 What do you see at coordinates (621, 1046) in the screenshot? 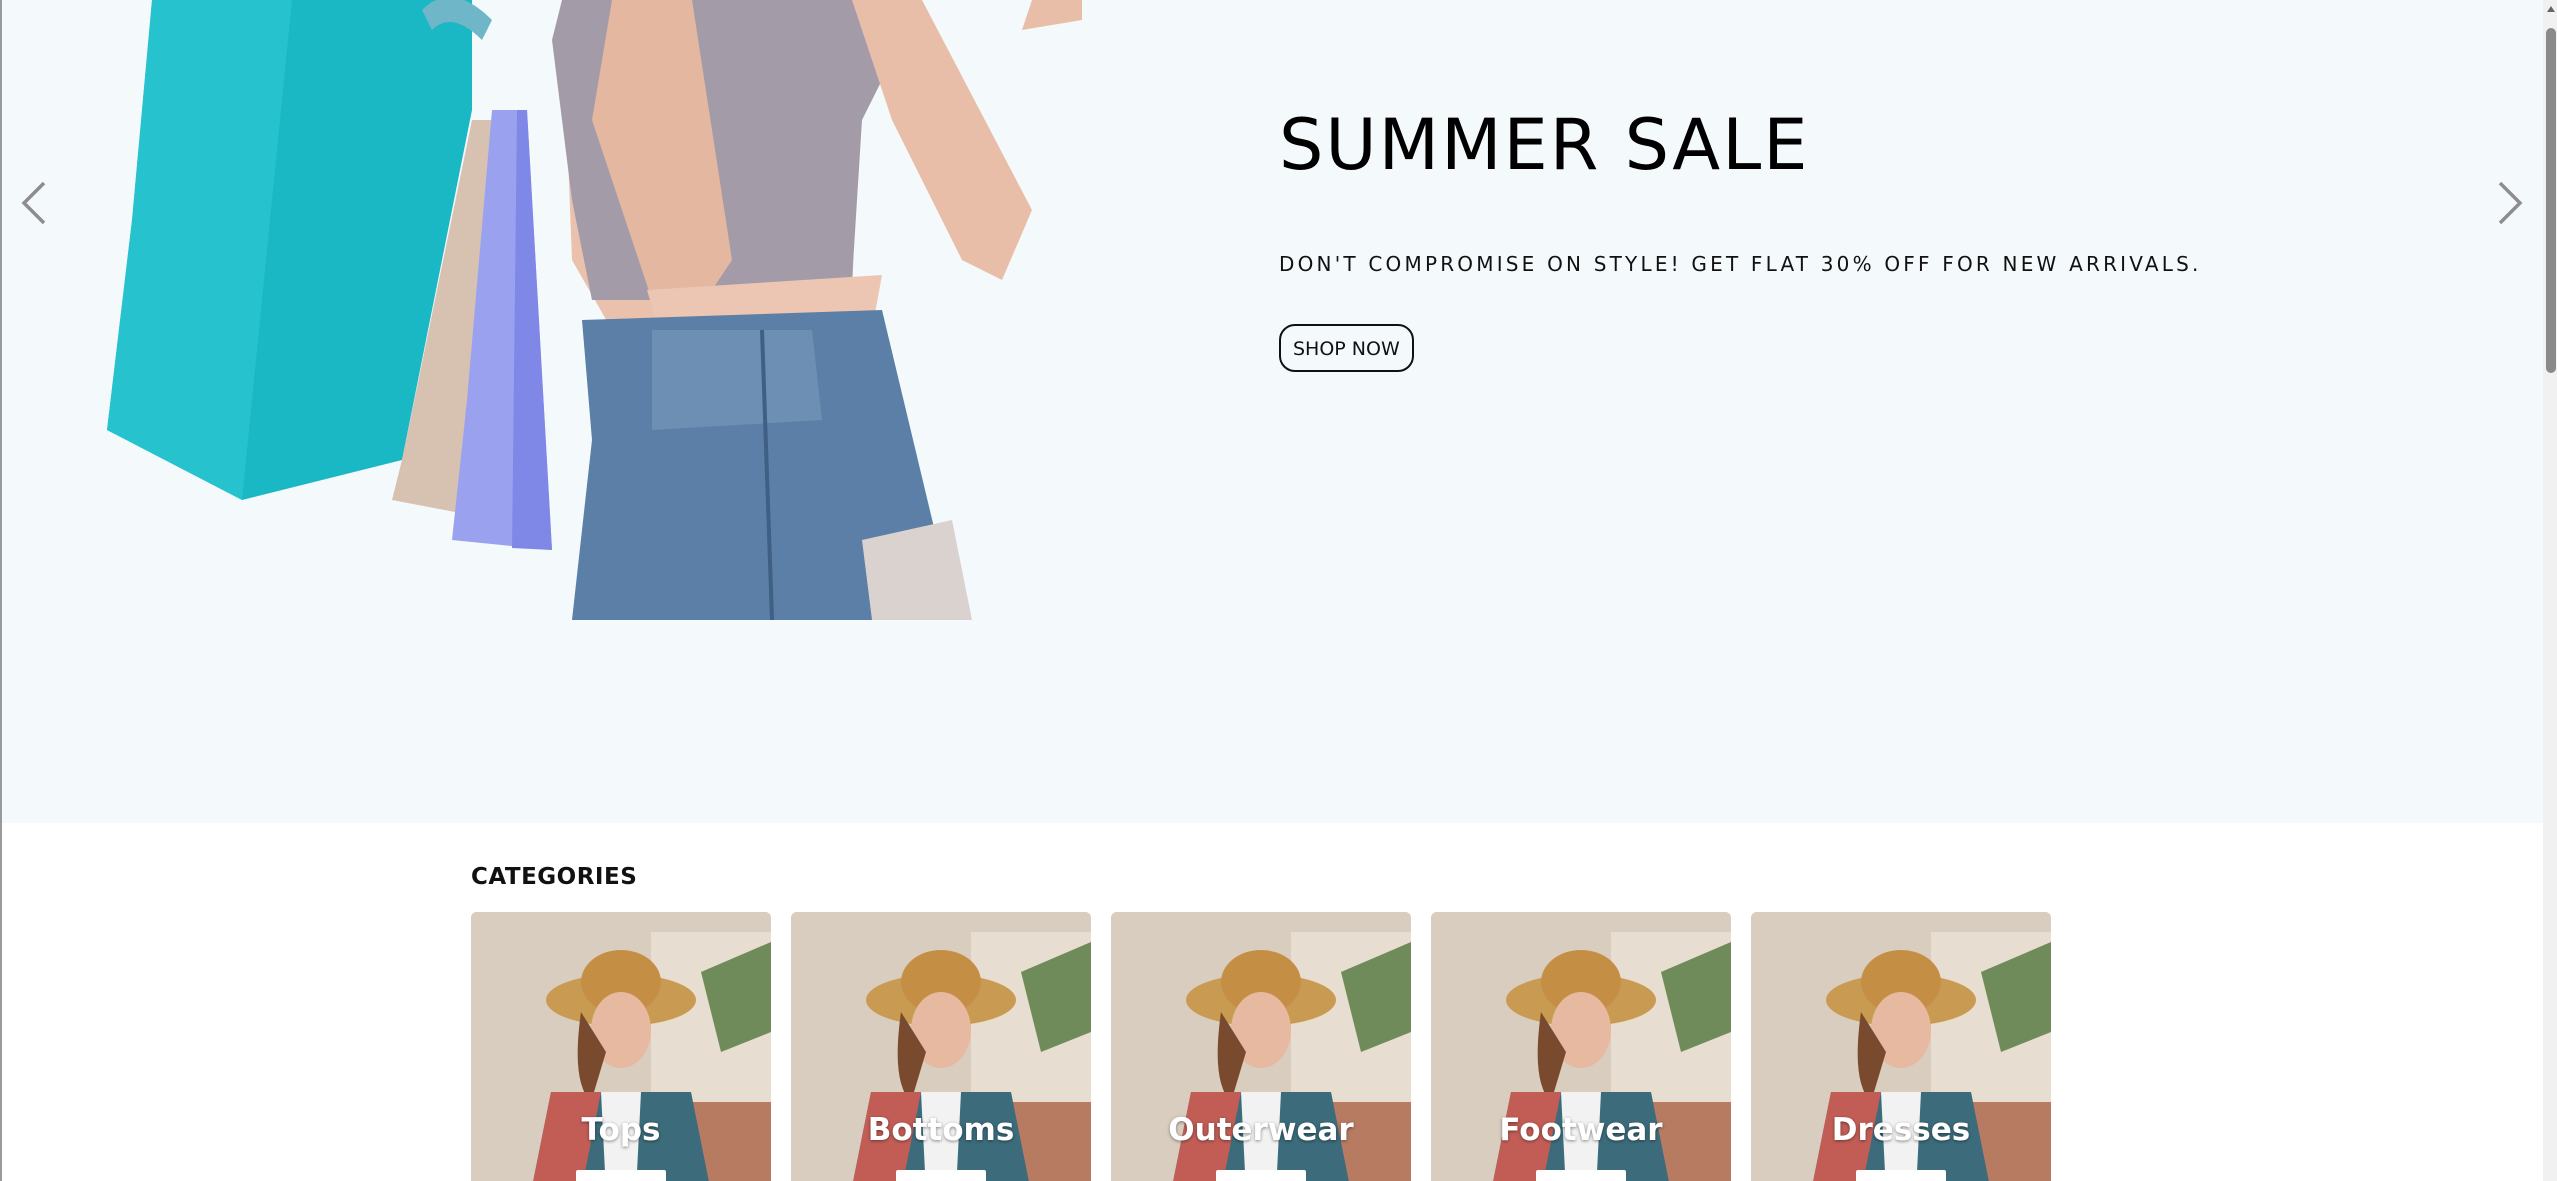
I see `category-card-tops: Tops` at bounding box center [621, 1046].